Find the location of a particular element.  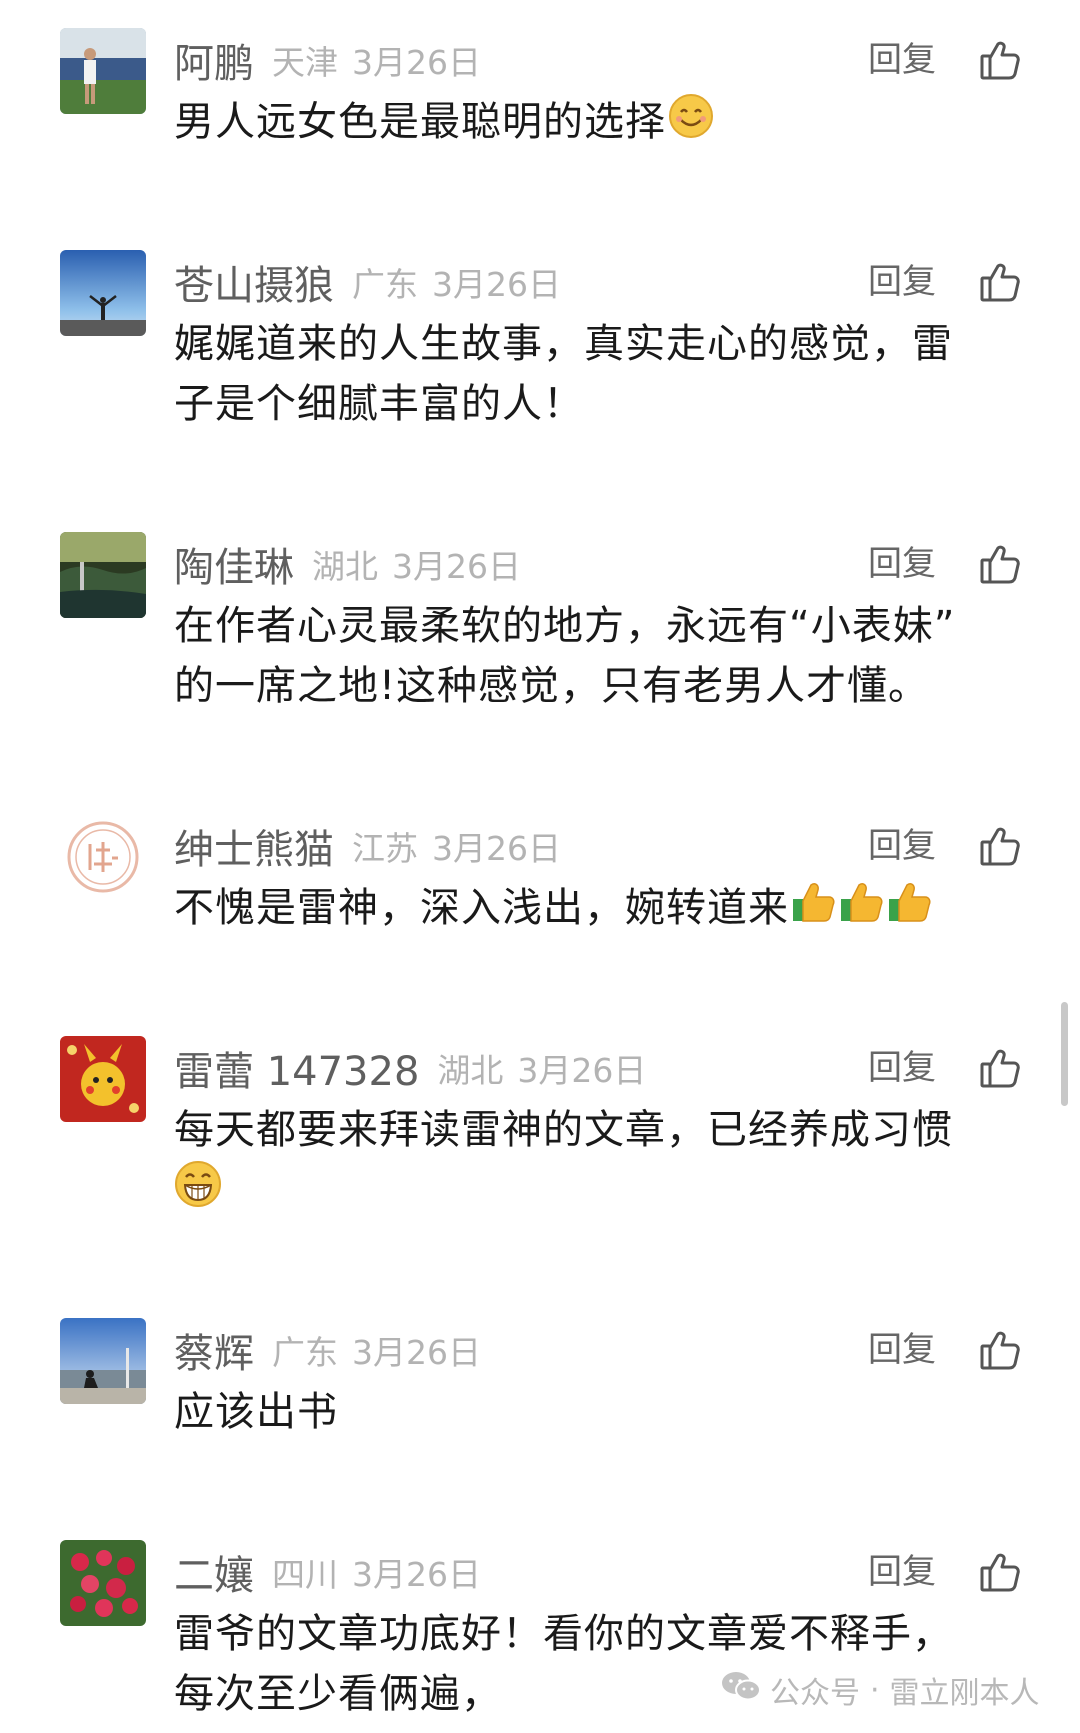

commenter-name: 苍山摄狼 is located at coordinates (254, 282).